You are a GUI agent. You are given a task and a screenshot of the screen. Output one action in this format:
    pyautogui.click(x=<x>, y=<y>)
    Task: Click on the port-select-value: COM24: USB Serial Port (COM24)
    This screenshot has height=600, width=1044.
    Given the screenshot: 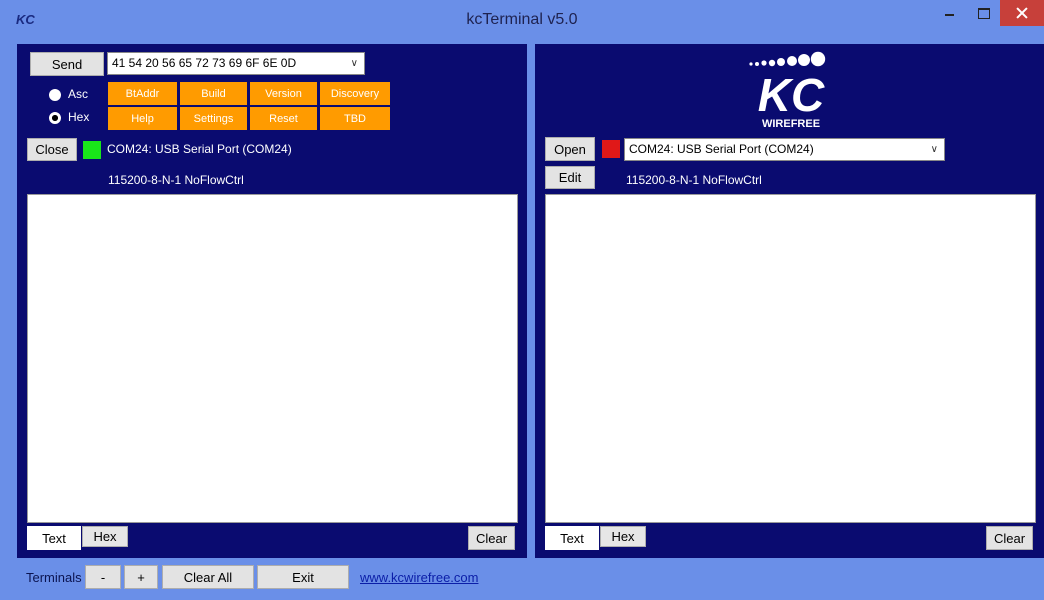 What is the action you would take?
    pyautogui.click(x=721, y=149)
    